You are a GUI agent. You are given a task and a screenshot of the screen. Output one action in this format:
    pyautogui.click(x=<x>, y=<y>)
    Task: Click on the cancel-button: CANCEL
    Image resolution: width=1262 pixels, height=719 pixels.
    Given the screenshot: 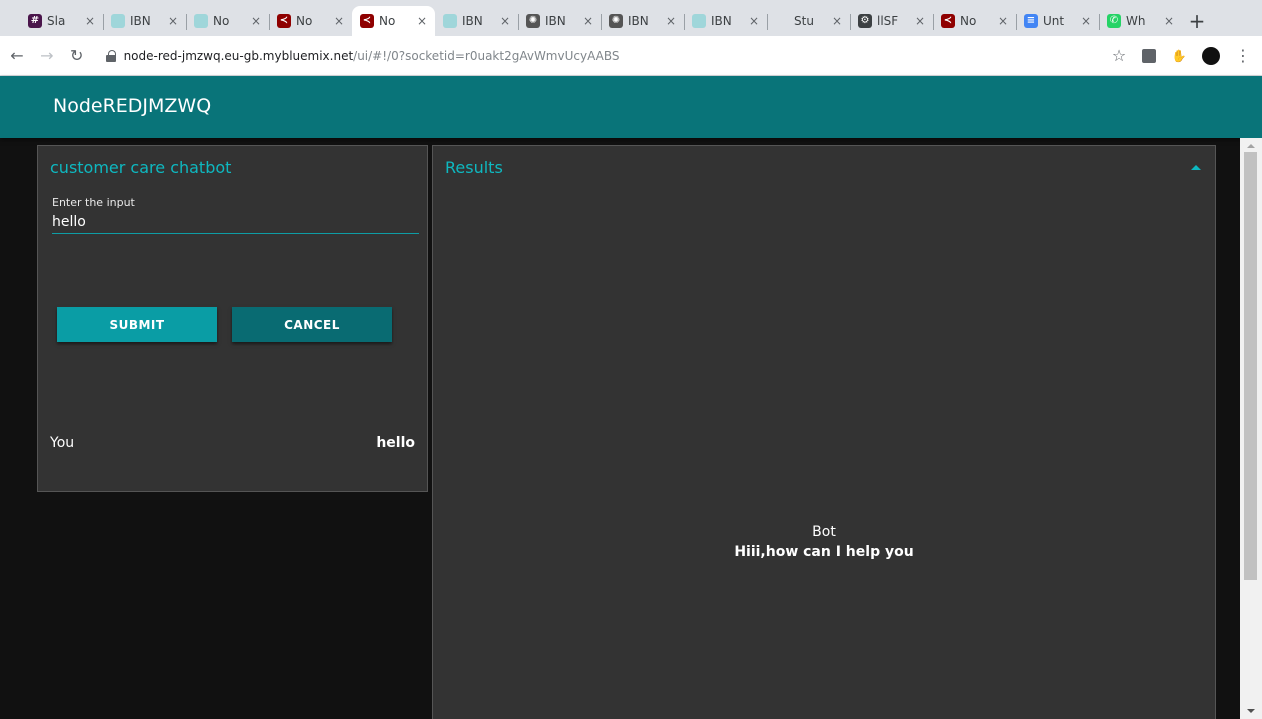 What is the action you would take?
    pyautogui.click(x=312, y=324)
    